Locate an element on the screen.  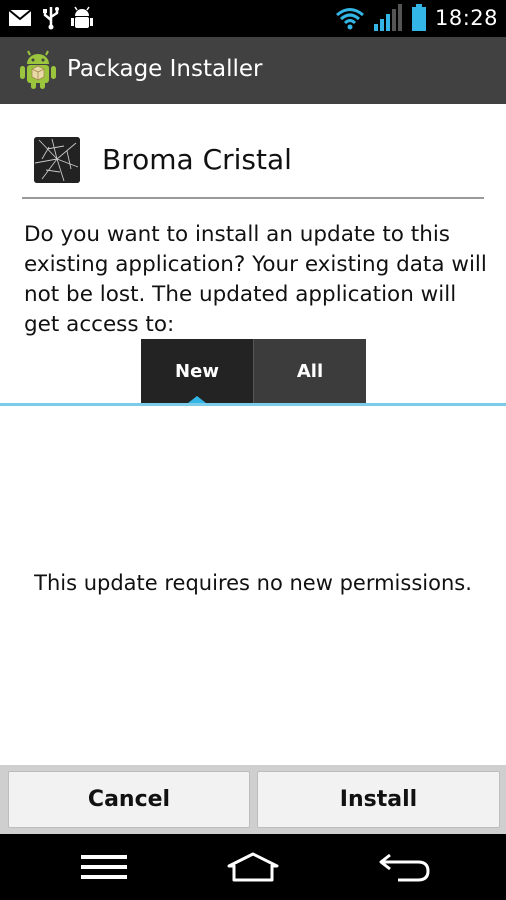
wifi-icon is located at coordinates (350, 19).